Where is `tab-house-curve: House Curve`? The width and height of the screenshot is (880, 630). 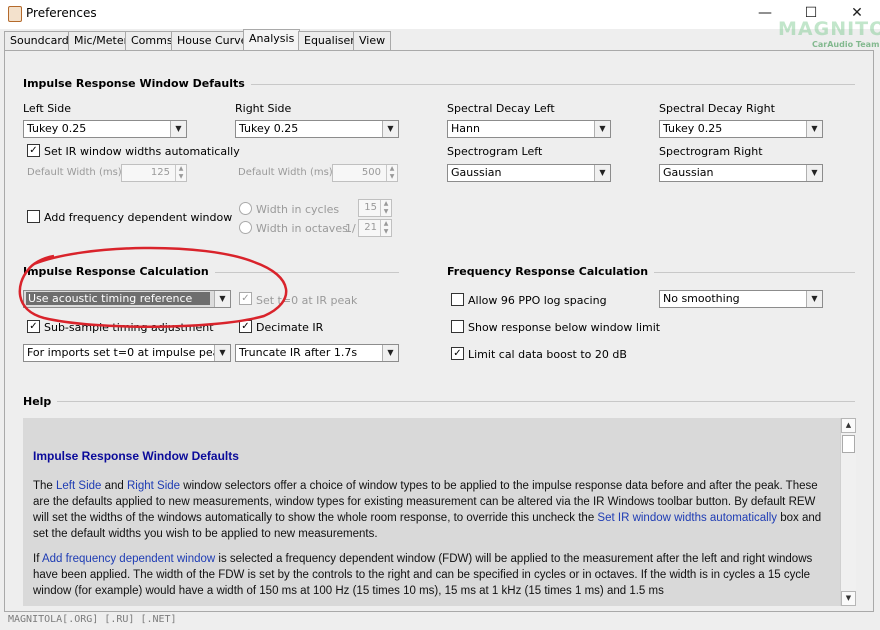 tab-house-curve: House Curve is located at coordinates (212, 40).